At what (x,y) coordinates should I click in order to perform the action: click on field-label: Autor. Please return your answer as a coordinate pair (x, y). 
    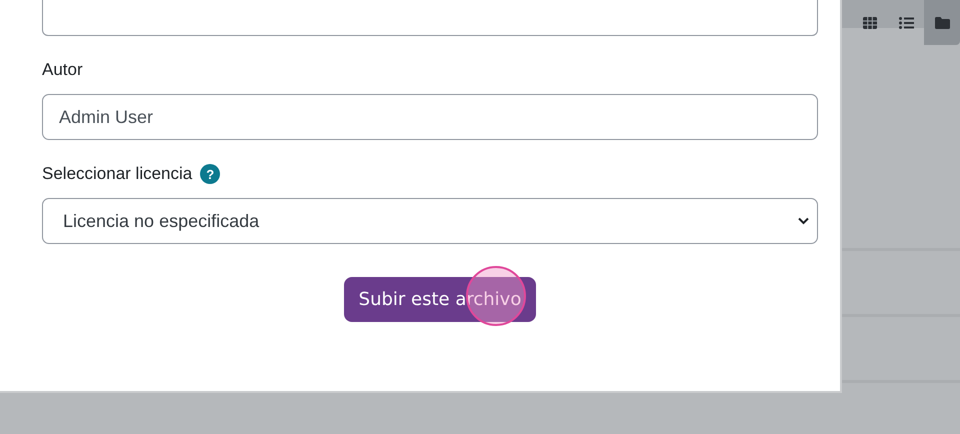
    Looking at the image, I should click on (62, 70).